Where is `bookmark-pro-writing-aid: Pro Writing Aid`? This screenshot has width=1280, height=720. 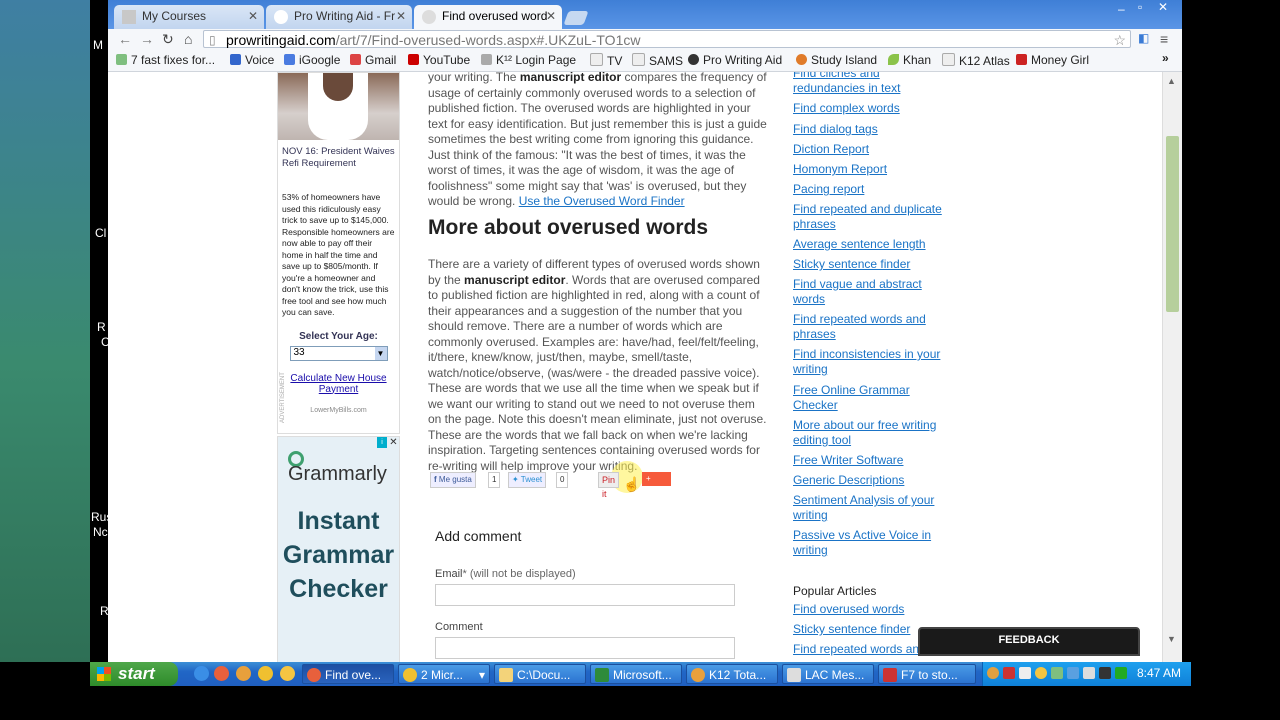
bookmark-pro-writing-aid: Pro Writing Aid is located at coordinates (735, 60).